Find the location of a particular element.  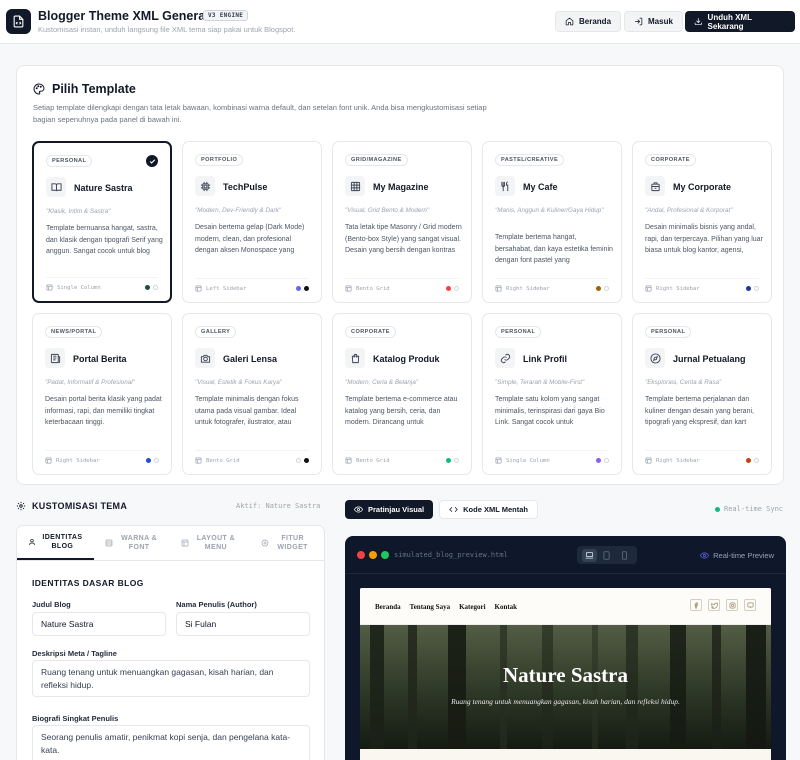

blog-content-area is located at coordinates (565, 754).